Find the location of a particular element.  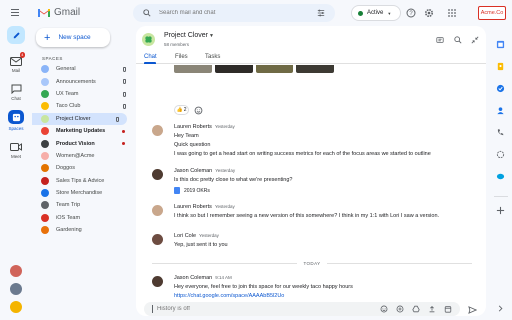

space-menu-chevron-icon: ▼ is located at coordinates (211, 36).